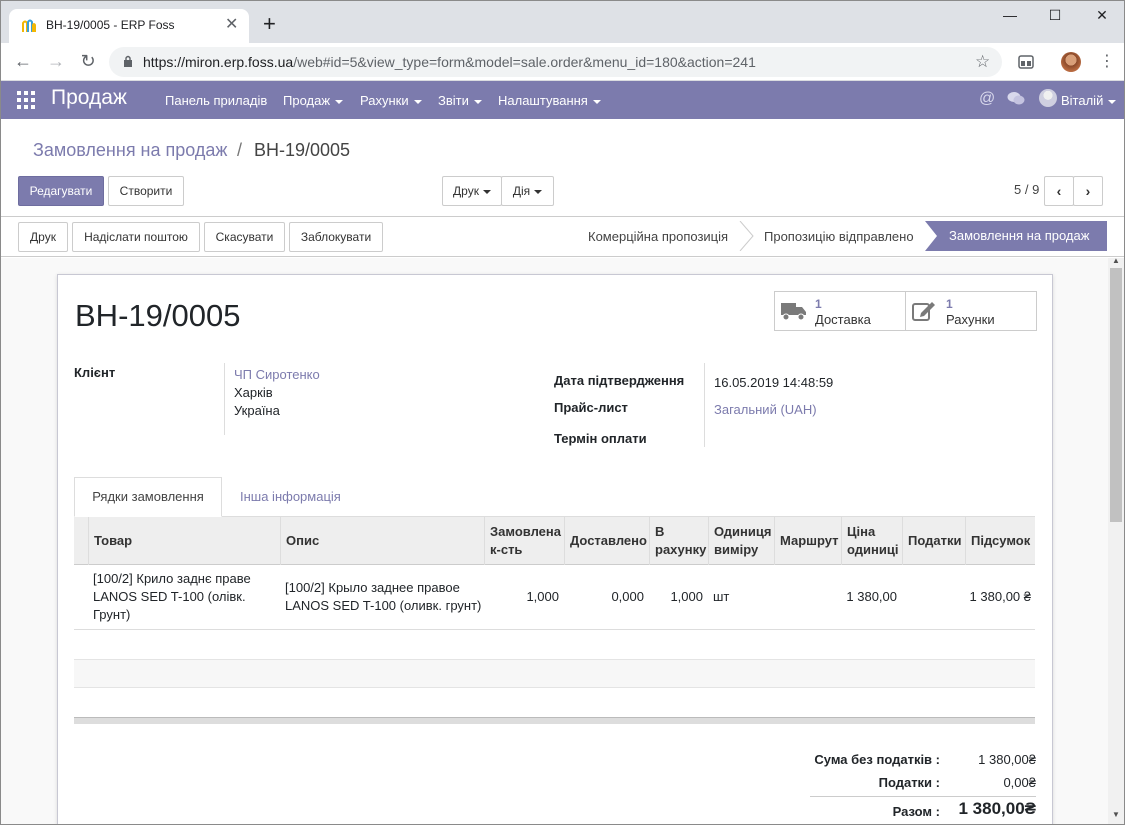  Describe the element at coordinates (627, 596) in the screenshot. I see `cell-delivered: 0,000` at that location.